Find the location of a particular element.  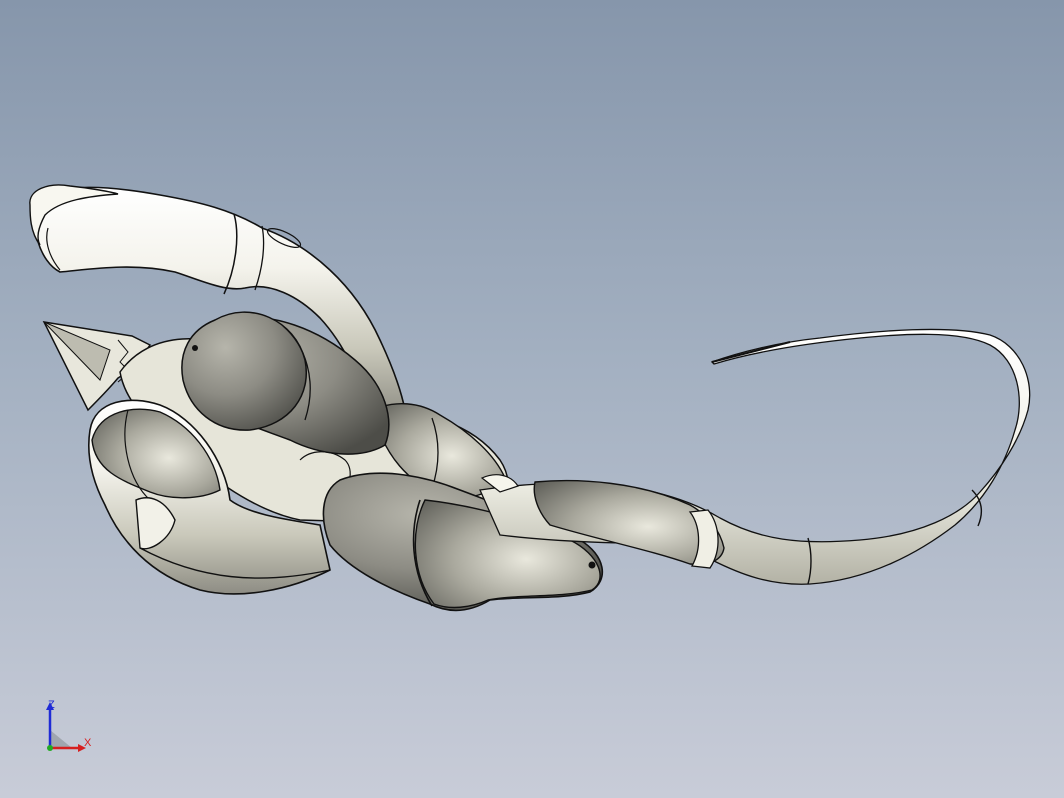

triad-plane-icon is located at coordinates (61, 739).